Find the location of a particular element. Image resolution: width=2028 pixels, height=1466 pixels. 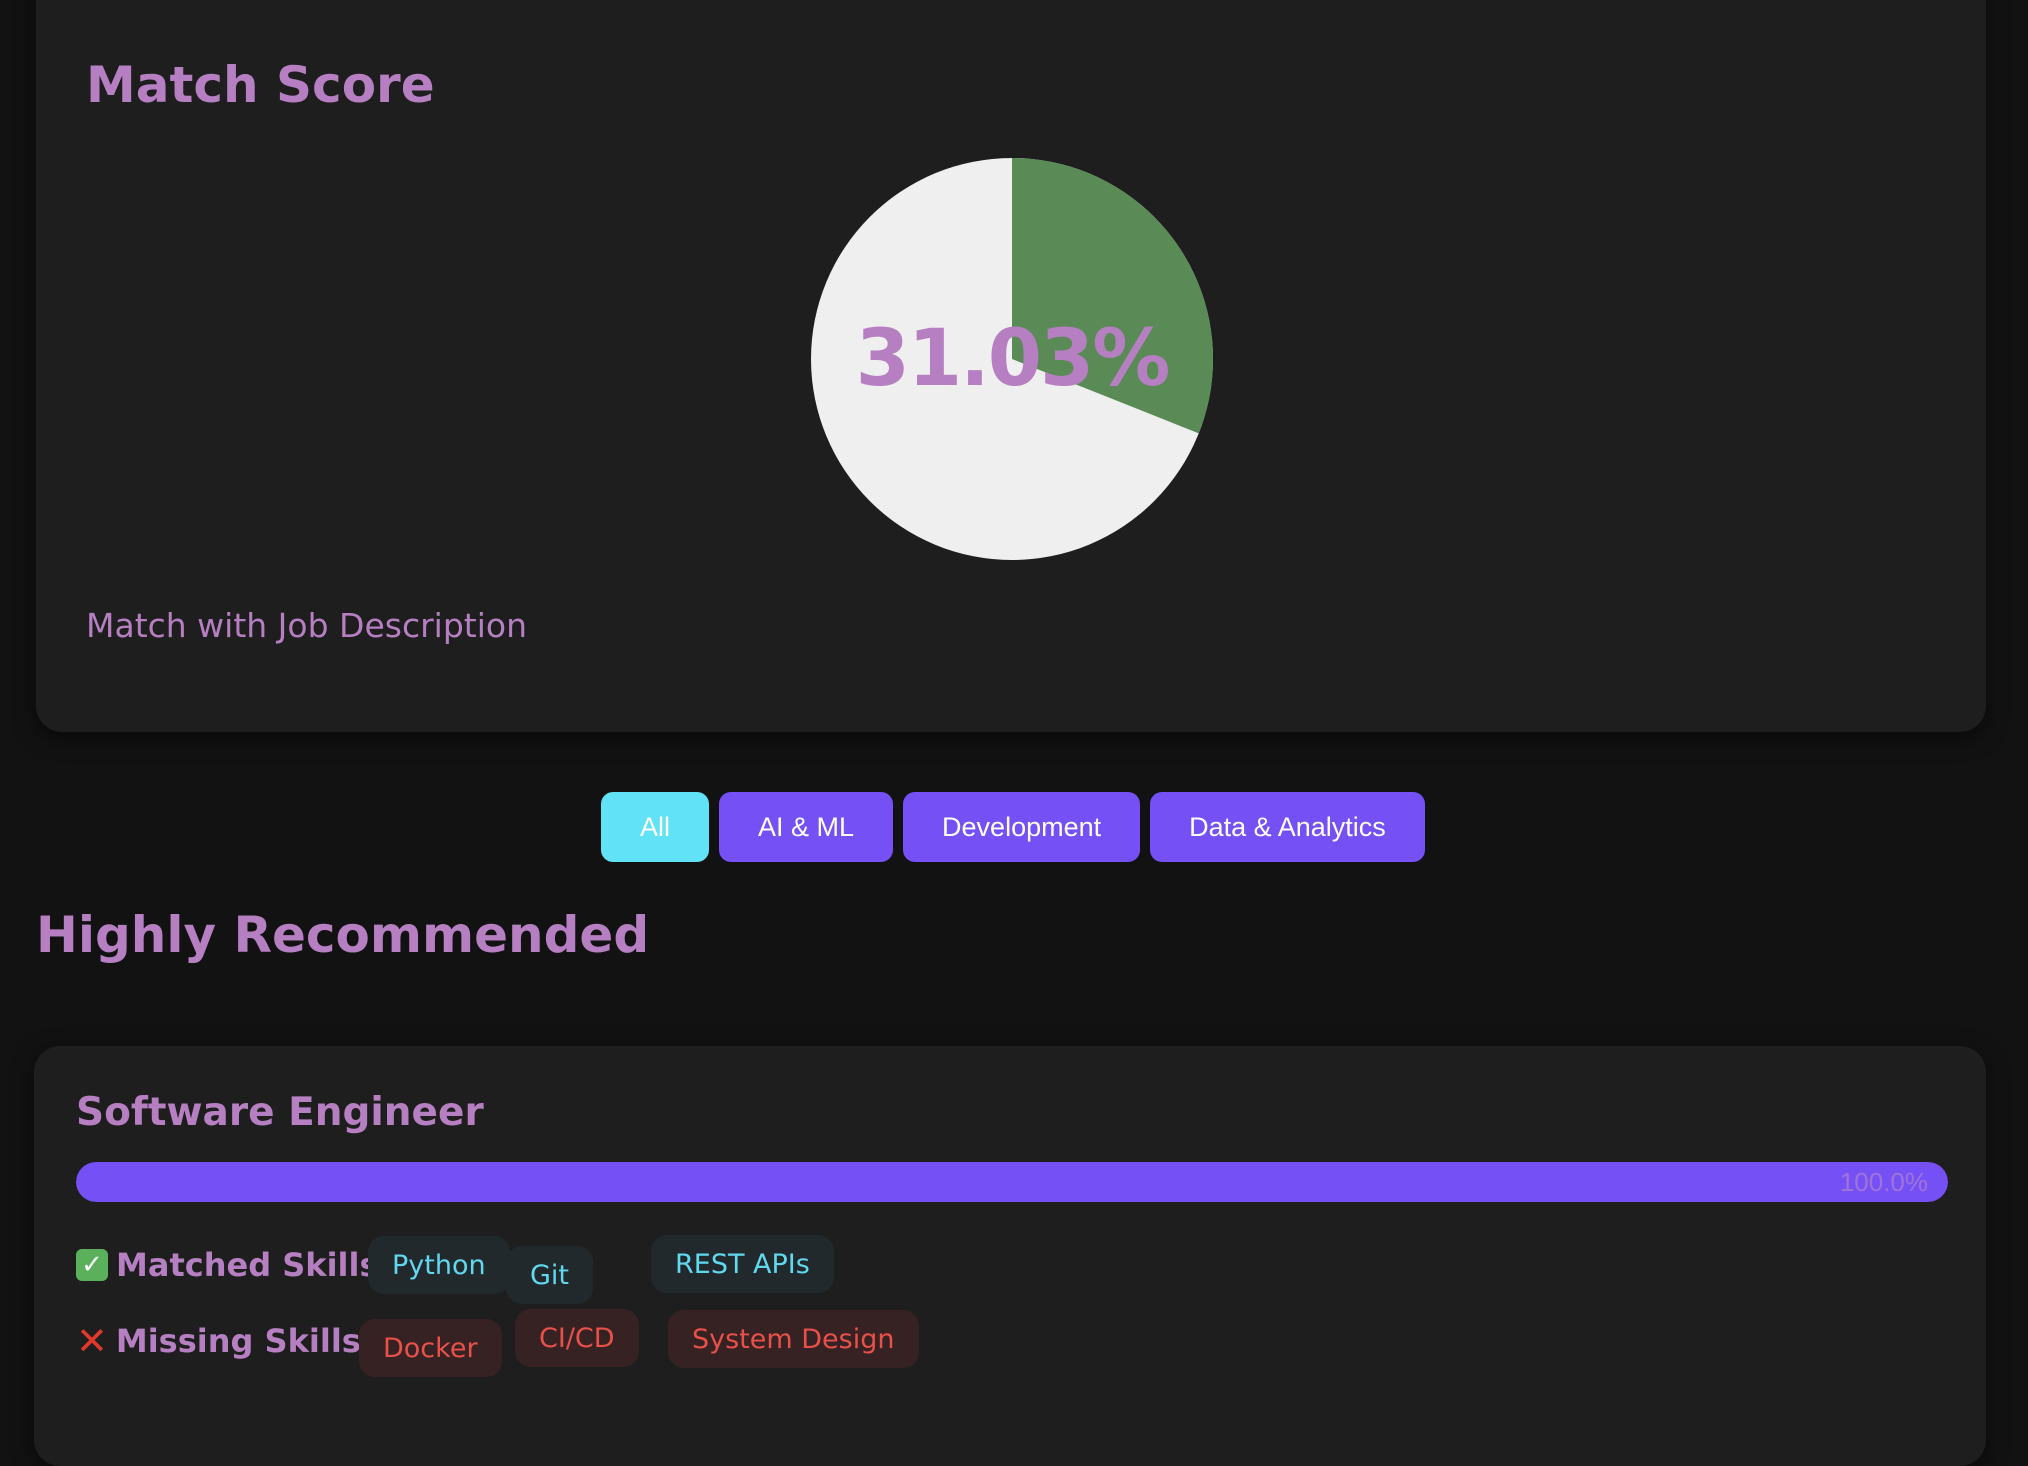

job-match-progress-bar: 100.0% is located at coordinates (1012, 1182).